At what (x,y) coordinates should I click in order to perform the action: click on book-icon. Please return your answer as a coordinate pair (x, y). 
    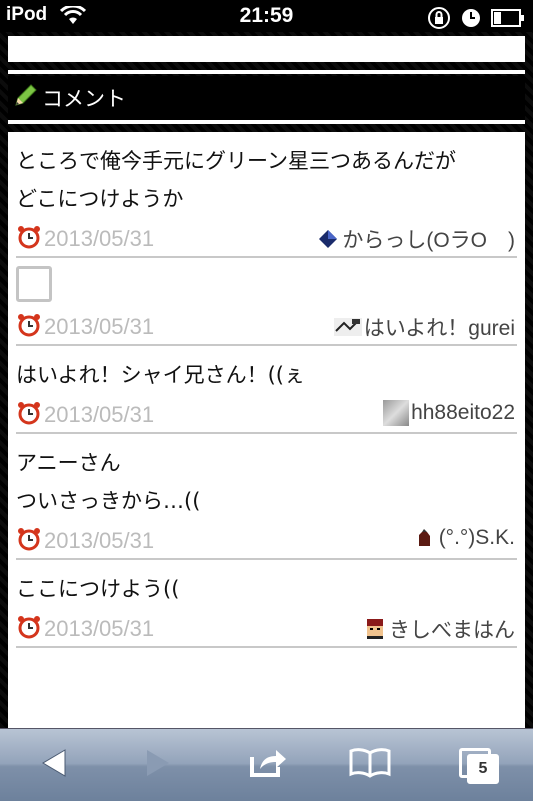
    Looking at the image, I should click on (370, 765).